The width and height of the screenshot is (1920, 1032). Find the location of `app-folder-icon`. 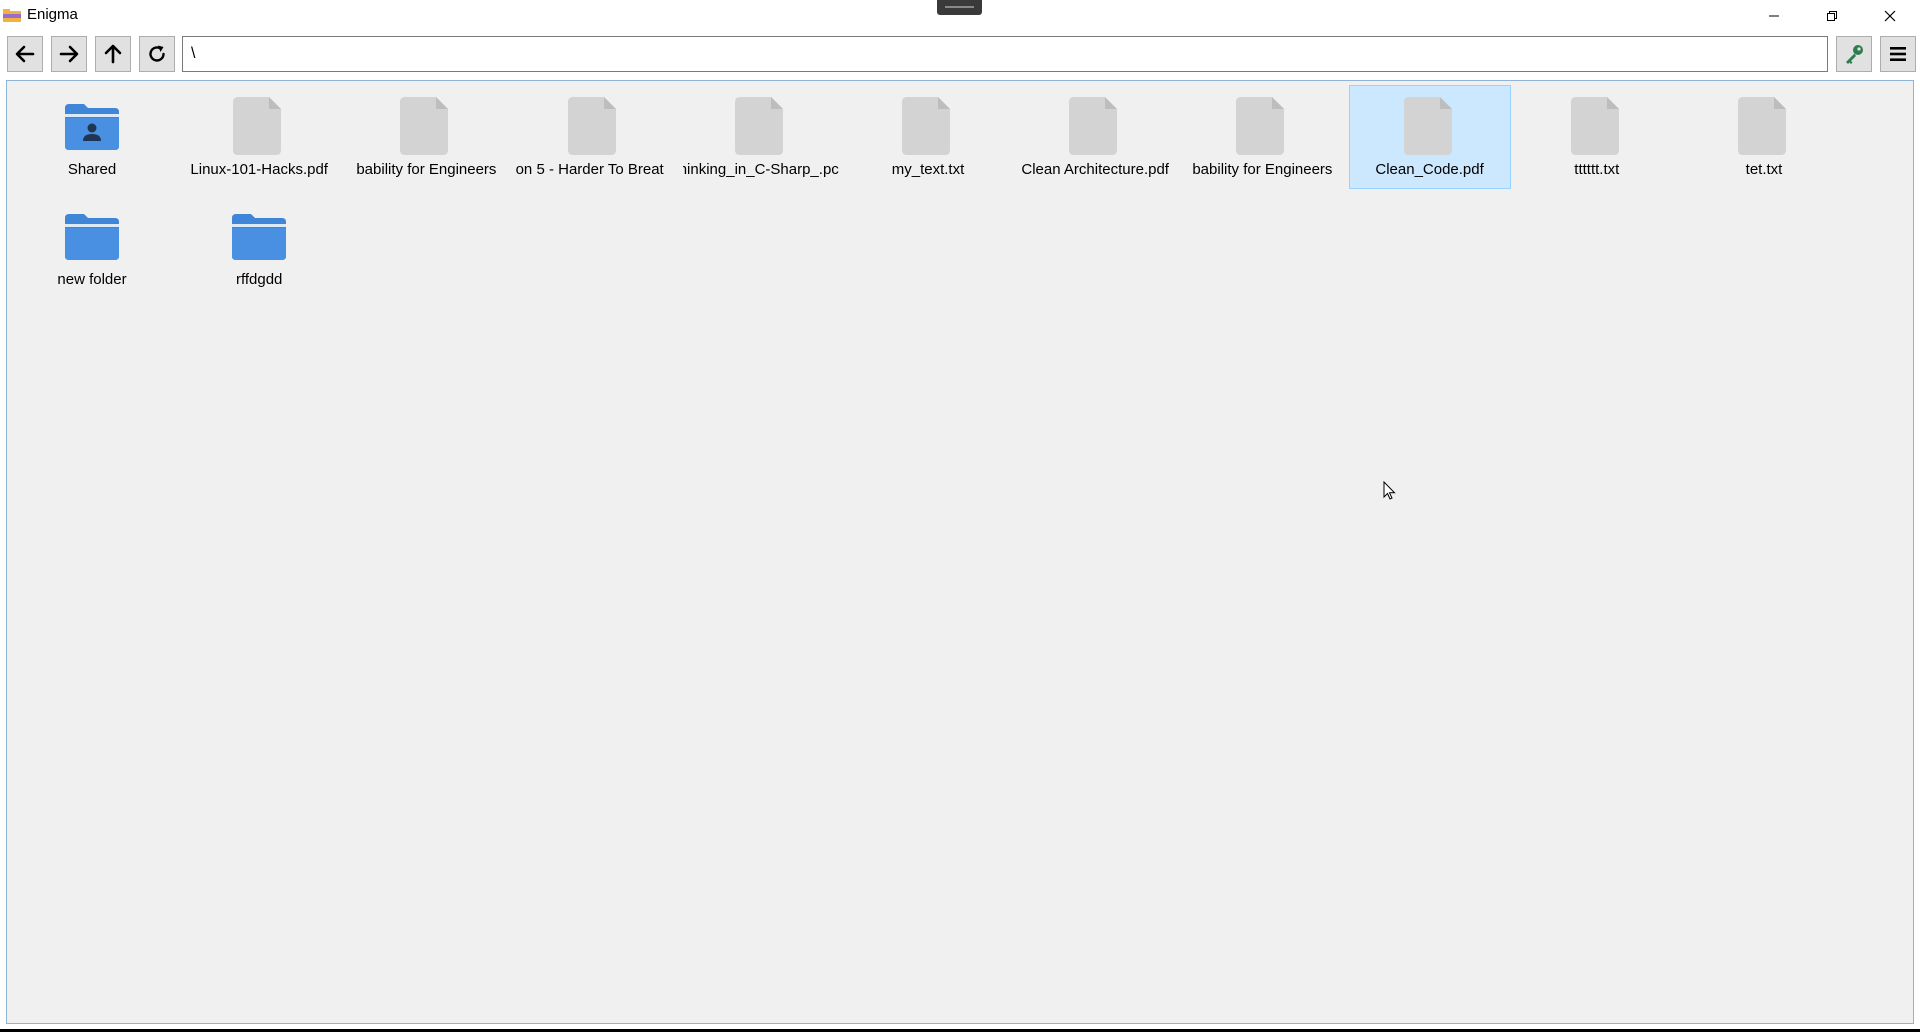

app-folder-icon is located at coordinates (12, 15).